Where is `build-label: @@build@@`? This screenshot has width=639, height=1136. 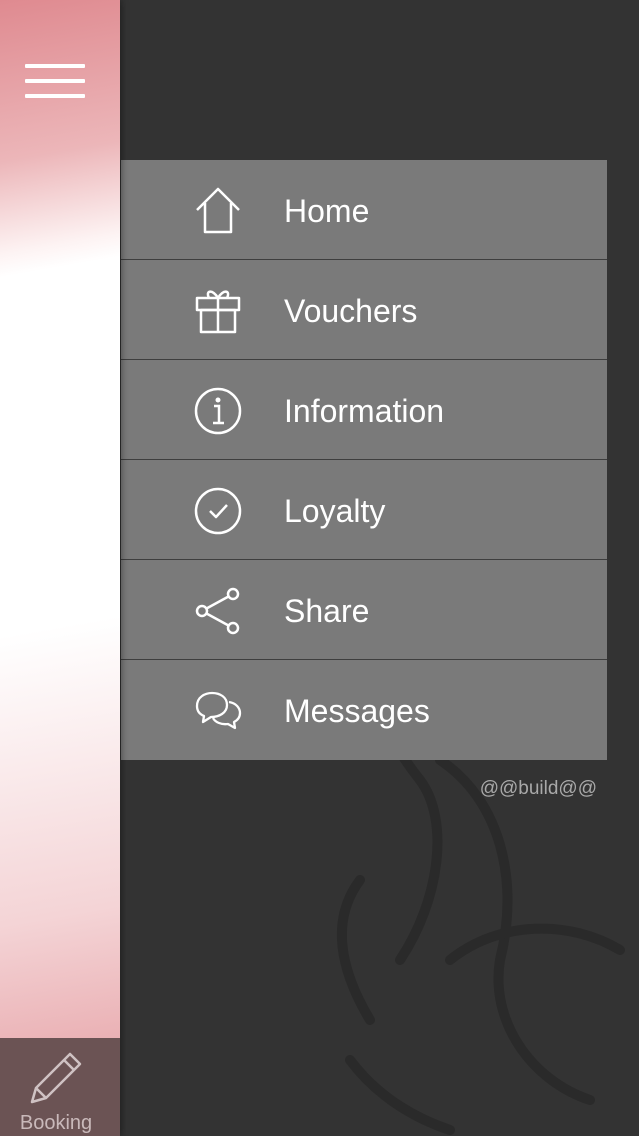
build-label: @@build@@ is located at coordinates (538, 788).